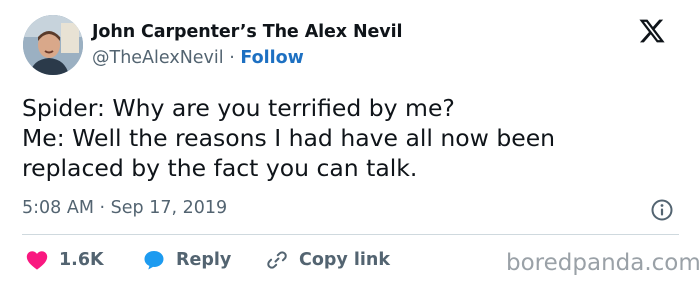  What do you see at coordinates (204, 260) in the screenshot?
I see `reply-label: Reply` at bounding box center [204, 260].